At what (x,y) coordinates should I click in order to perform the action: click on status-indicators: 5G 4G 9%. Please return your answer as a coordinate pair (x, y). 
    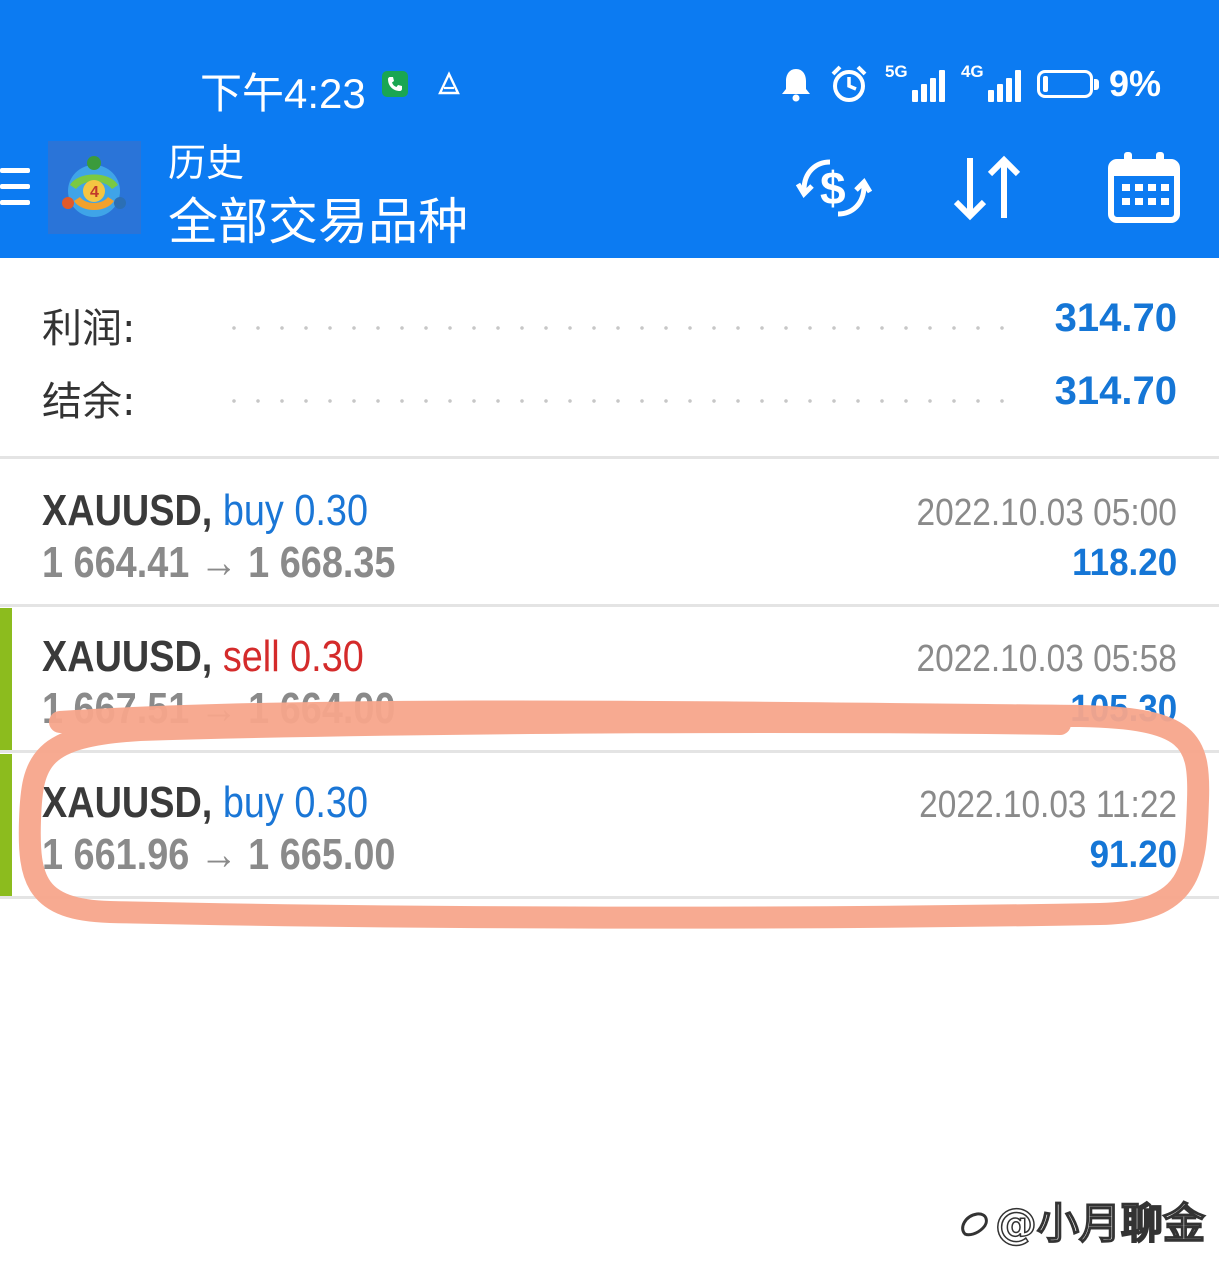
    Looking at the image, I should click on (970, 84).